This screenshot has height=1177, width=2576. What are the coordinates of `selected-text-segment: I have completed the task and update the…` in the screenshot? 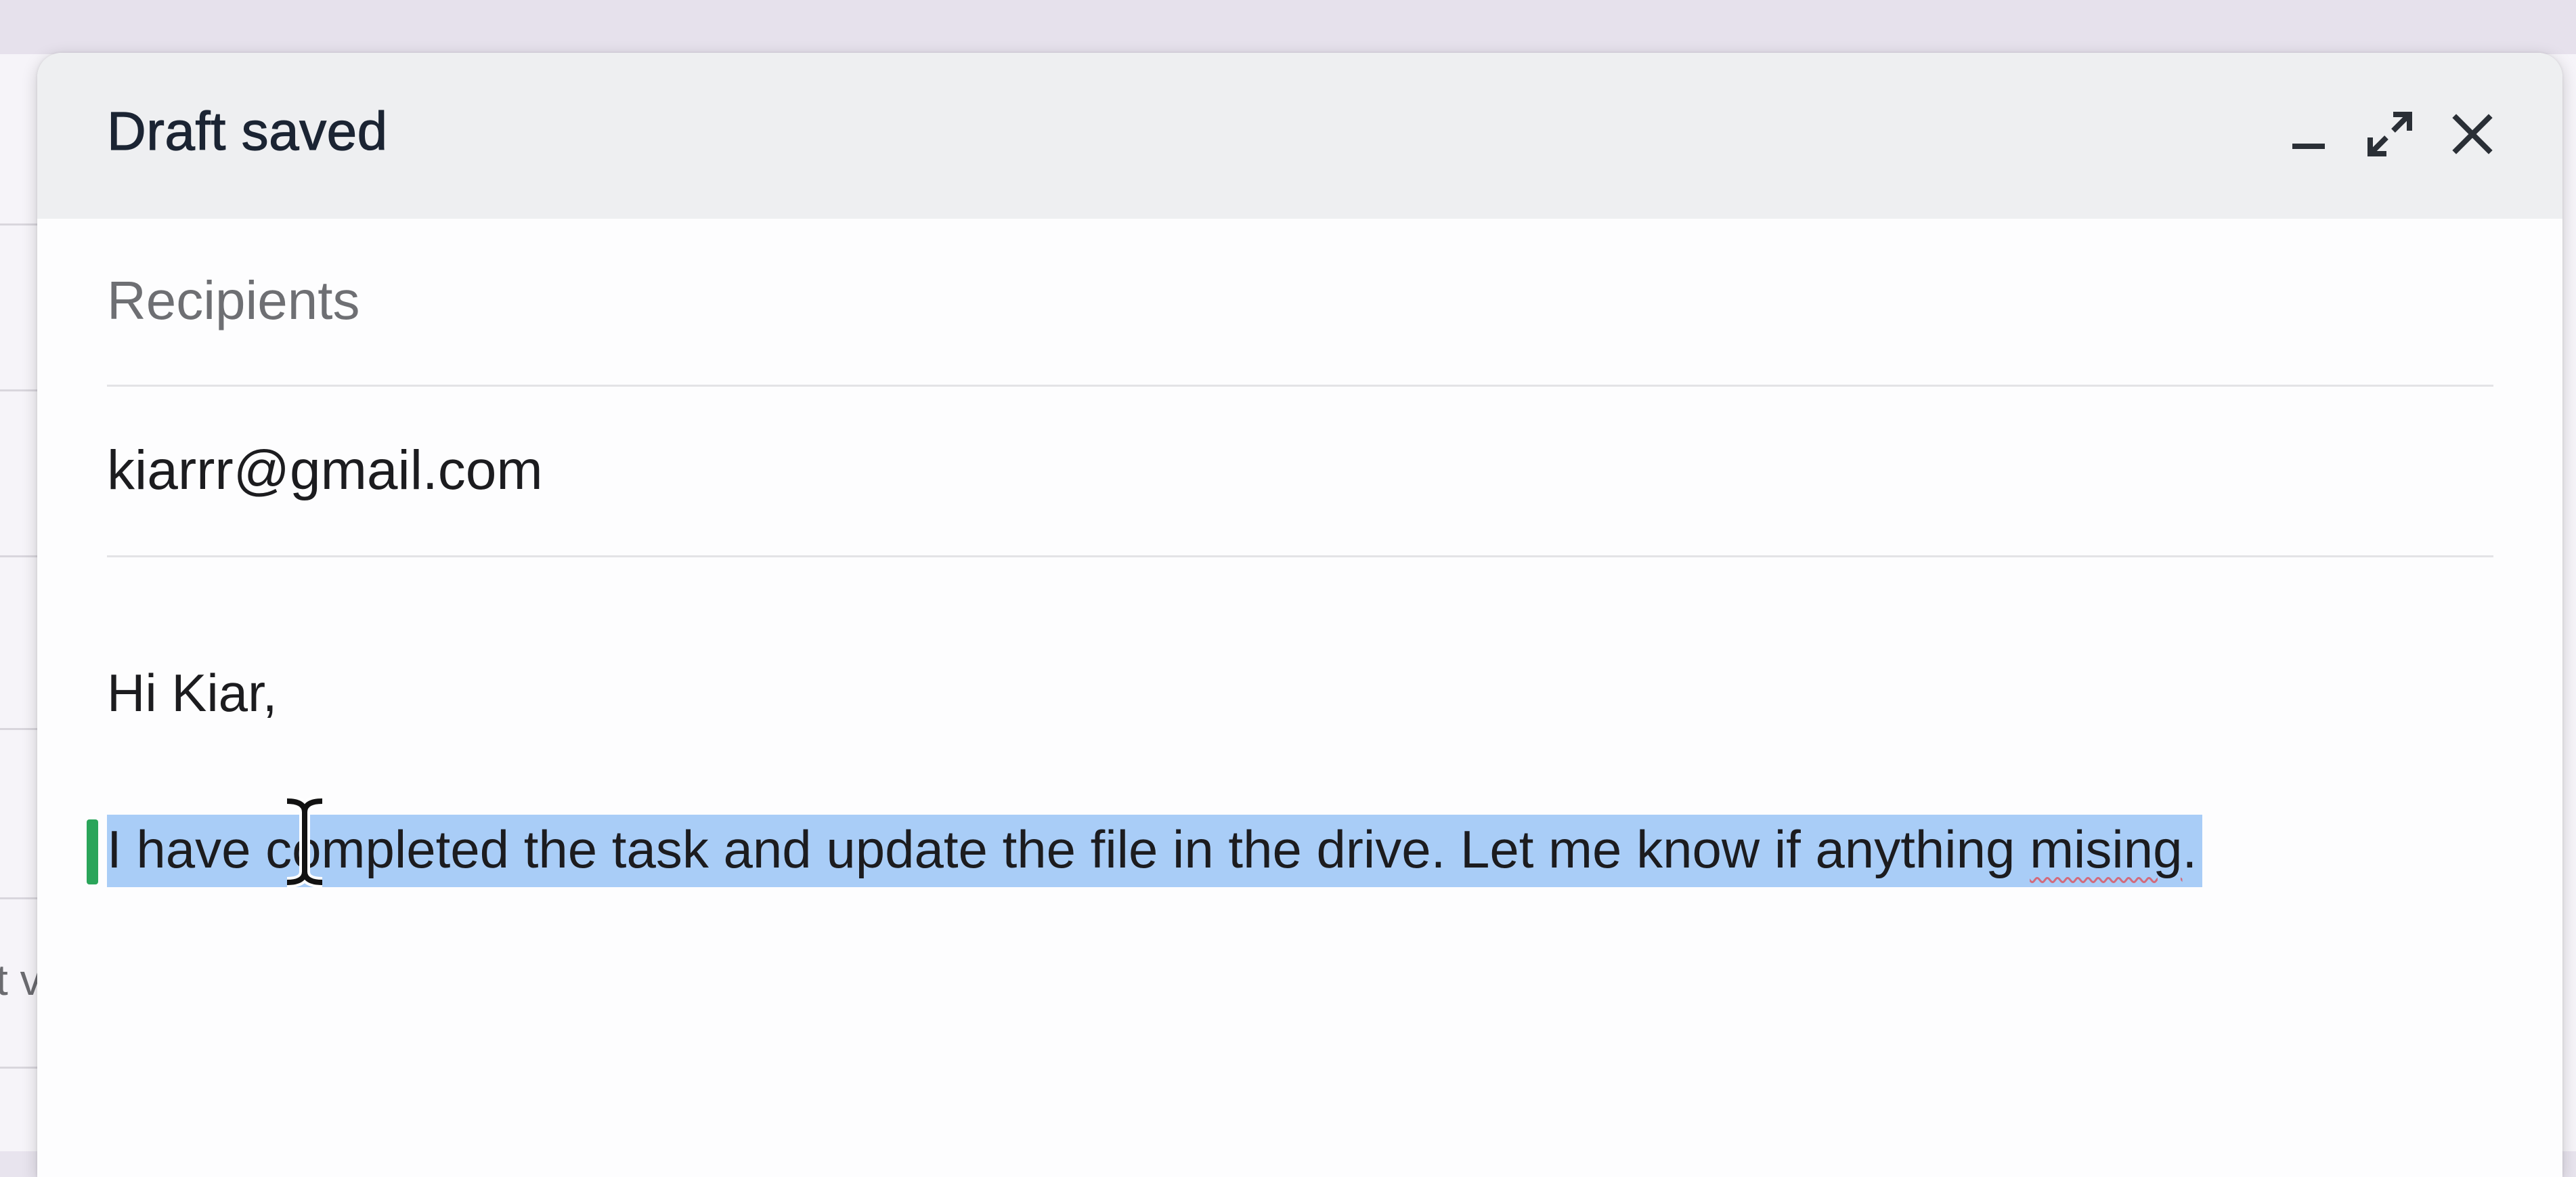 It's located at (1068, 849).